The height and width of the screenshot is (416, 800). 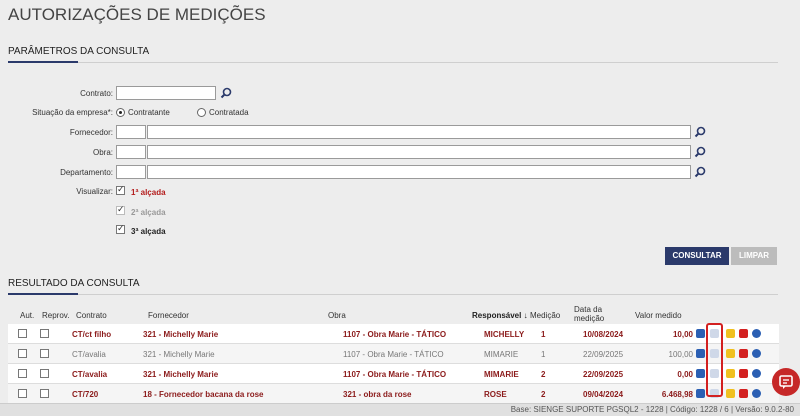 I want to click on cell-medicao: 2, so click(x=543, y=394).